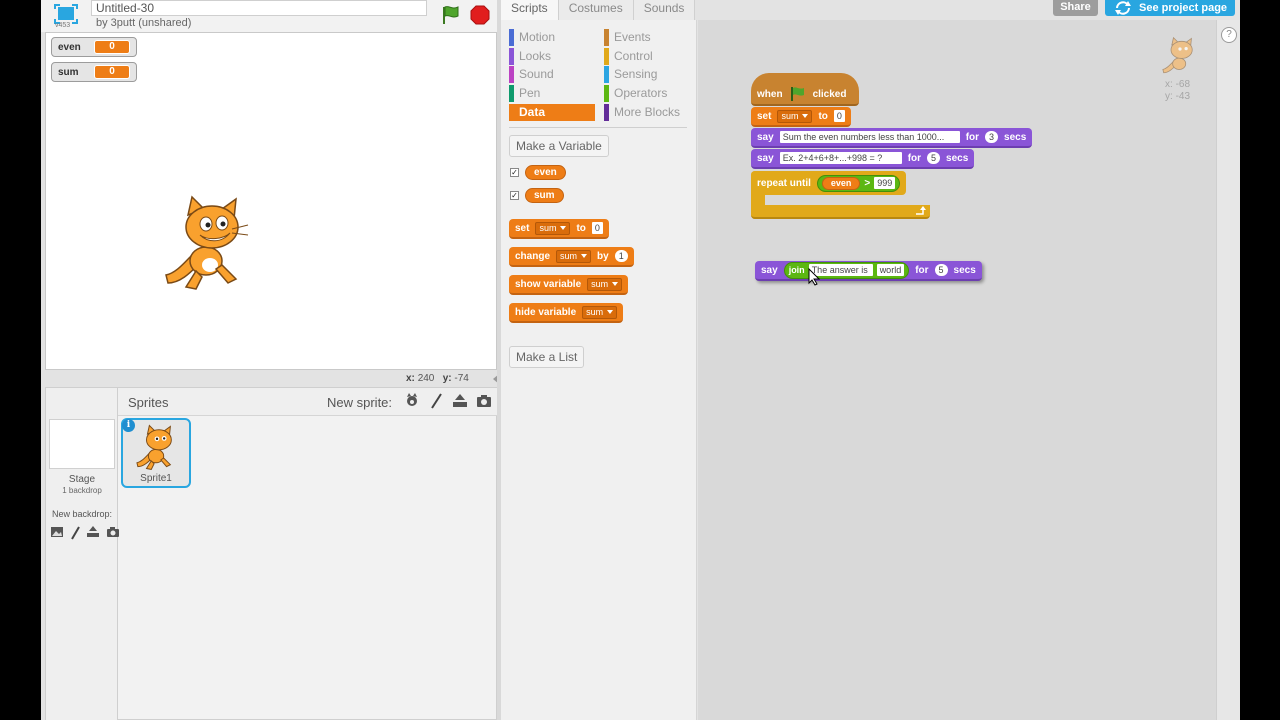 The height and width of the screenshot is (720, 1280). I want to click on category-label: Control, so click(633, 56).